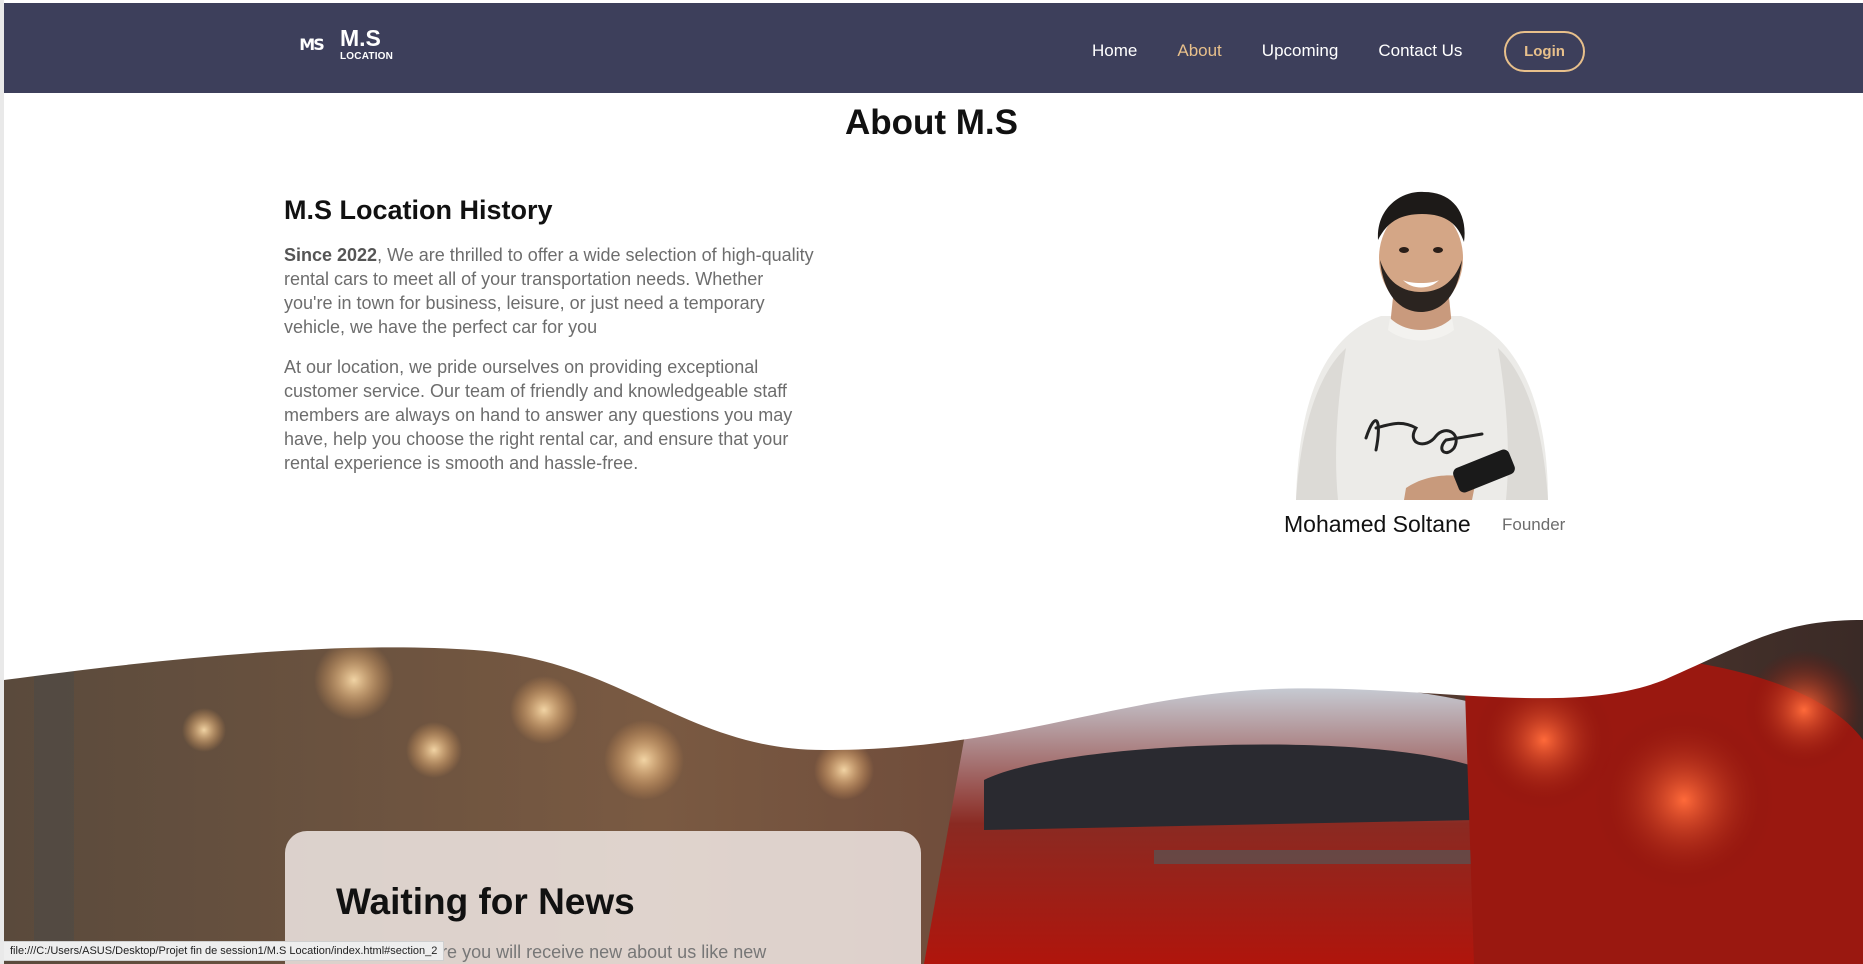 Image resolution: width=1863 pixels, height=964 pixels. I want to click on history-title: M.S Location History, so click(418, 210).